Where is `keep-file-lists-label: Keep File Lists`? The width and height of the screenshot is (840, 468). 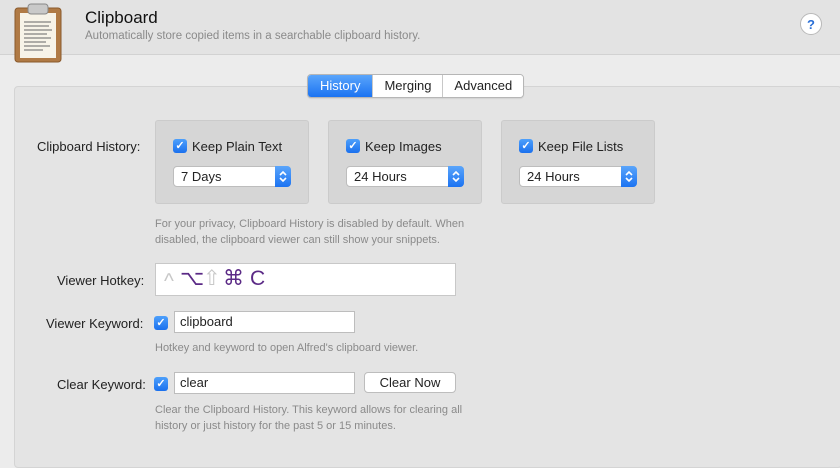
keep-file-lists-label: Keep File Lists is located at coordinates (581, 146).